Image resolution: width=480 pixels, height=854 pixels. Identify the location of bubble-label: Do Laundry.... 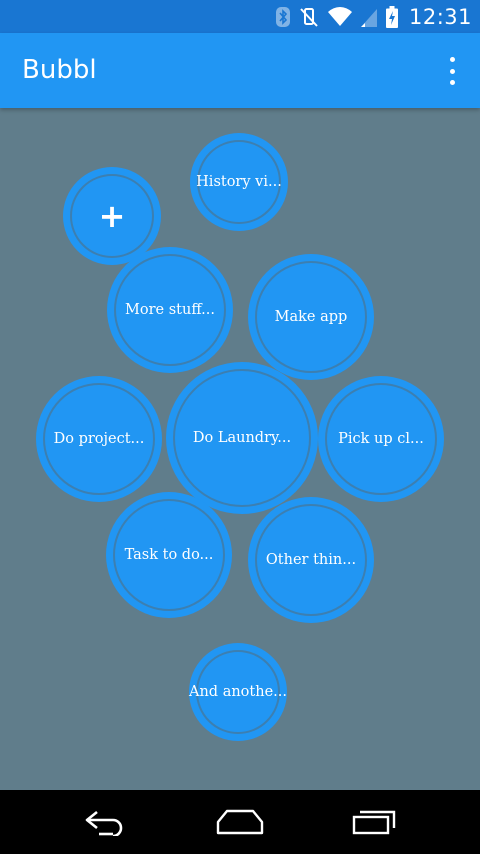
(242, 438).